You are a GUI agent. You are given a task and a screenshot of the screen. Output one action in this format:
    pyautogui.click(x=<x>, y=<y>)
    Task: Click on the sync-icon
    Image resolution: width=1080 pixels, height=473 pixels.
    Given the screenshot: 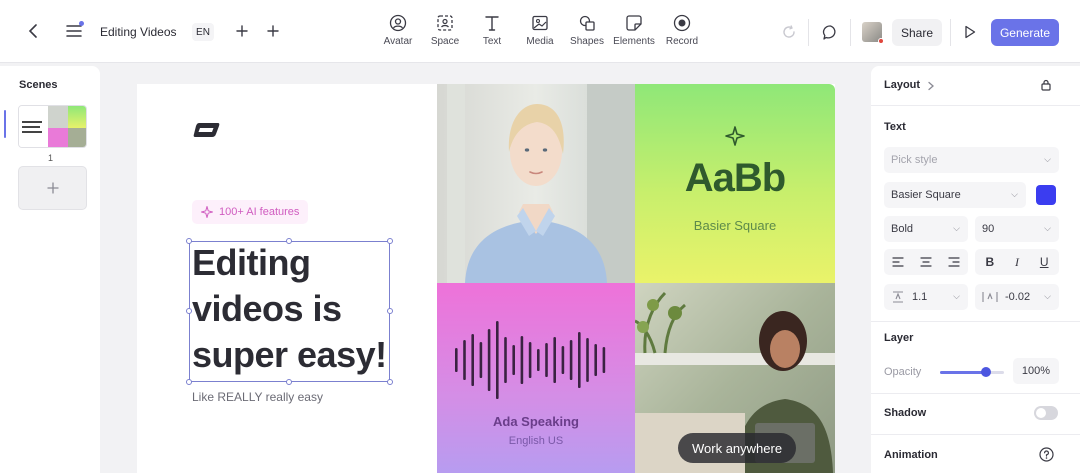 What is the action you would take?
    pyautogui.click(x=789, y=32)
    